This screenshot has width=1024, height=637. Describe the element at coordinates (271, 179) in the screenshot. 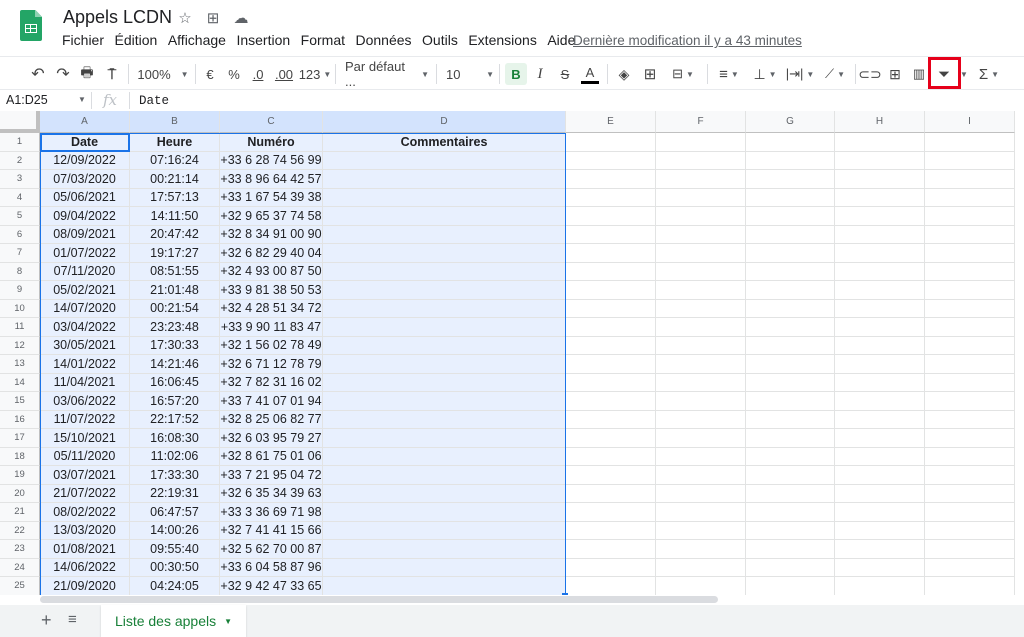

I see `table-cell: +33 8 96 64 42 57` at that location.